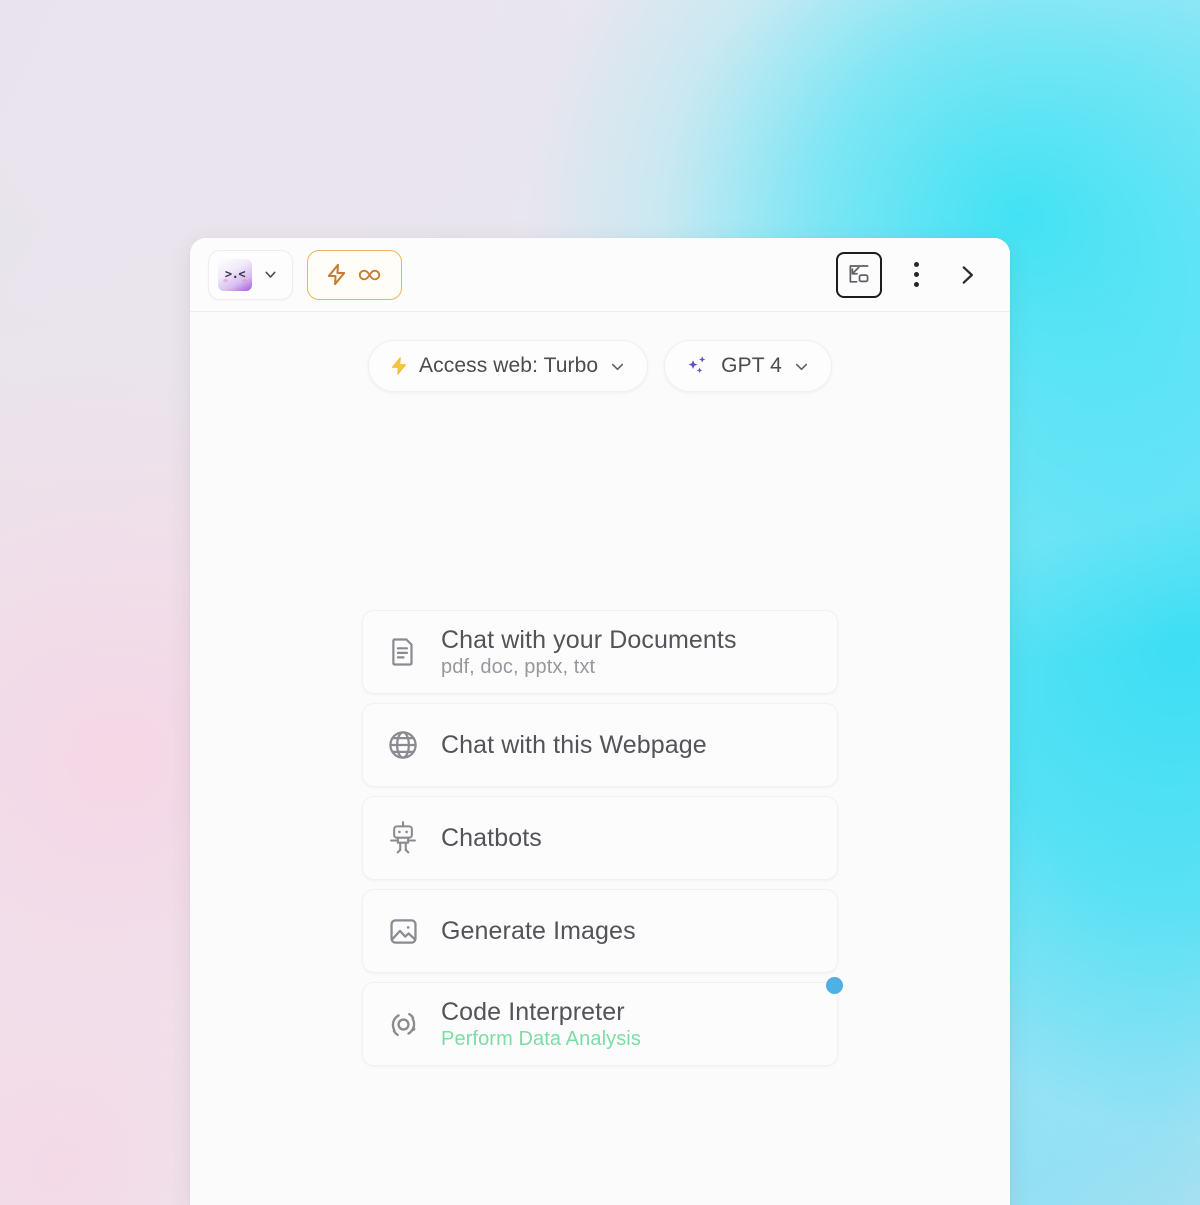  I want to click on header-left-group: >.<, so click(305, 274).